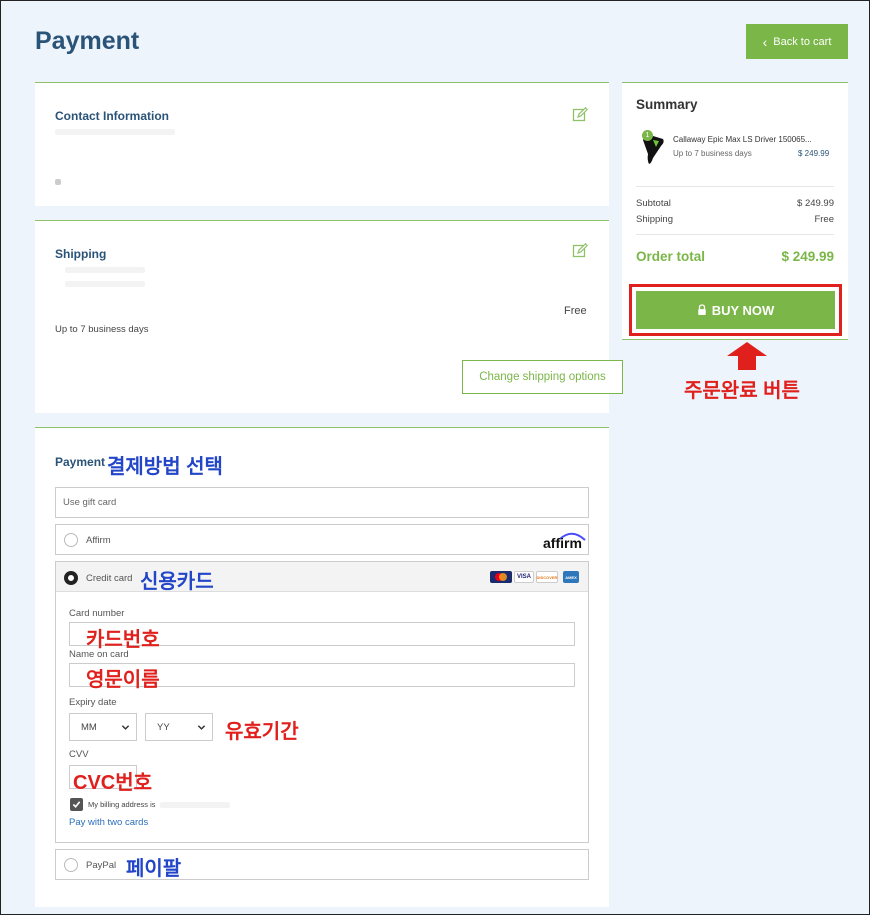 This screenshot has height=915, width=870. I want to click on affirm-label: Affirm, so click(98, 540).